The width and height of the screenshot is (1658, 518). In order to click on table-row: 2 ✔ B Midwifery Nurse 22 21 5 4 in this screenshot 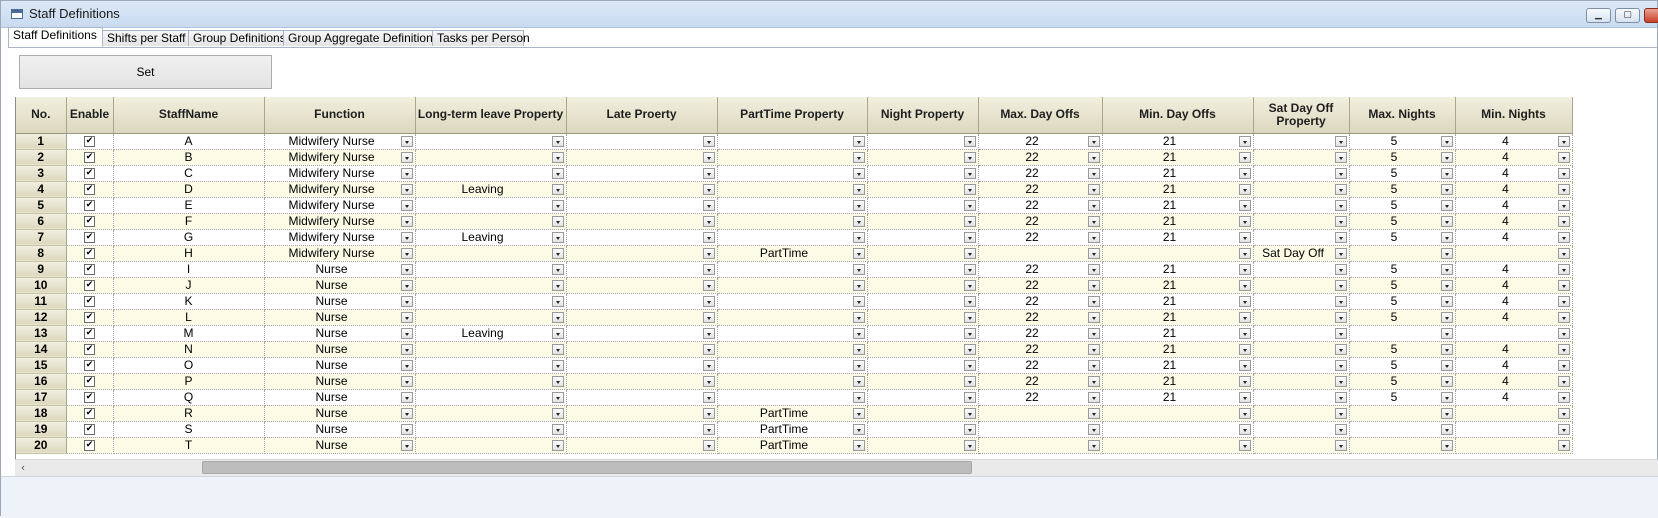, I will do `click(794, 157)`.